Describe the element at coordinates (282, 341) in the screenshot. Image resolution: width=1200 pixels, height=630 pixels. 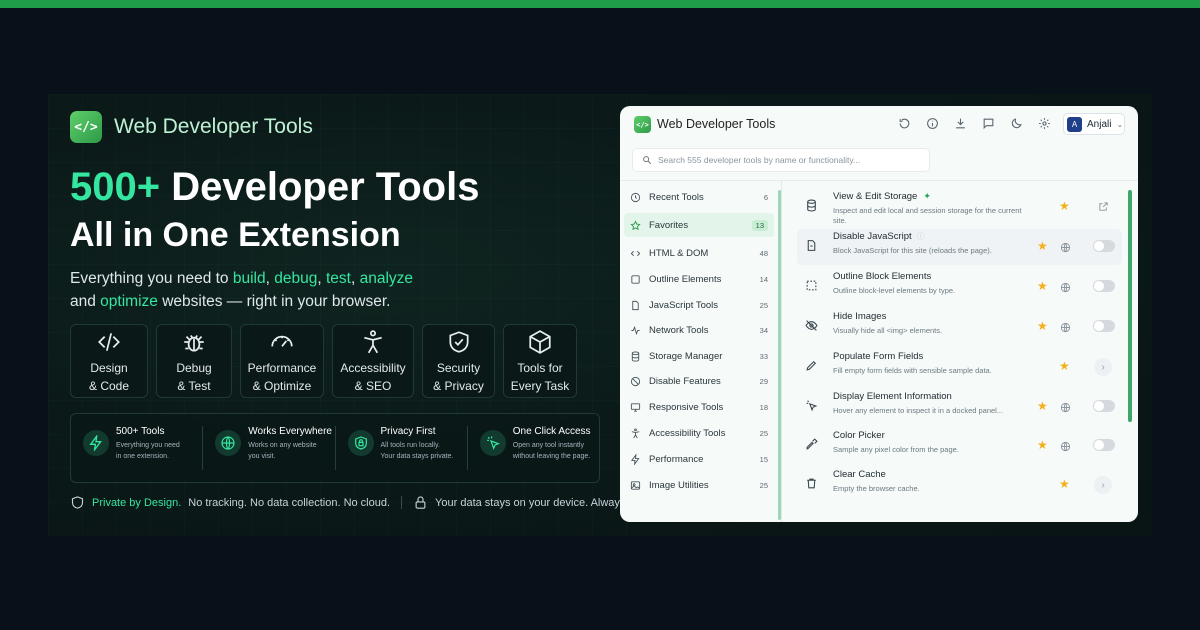
I see `gauge-icon` at that location.